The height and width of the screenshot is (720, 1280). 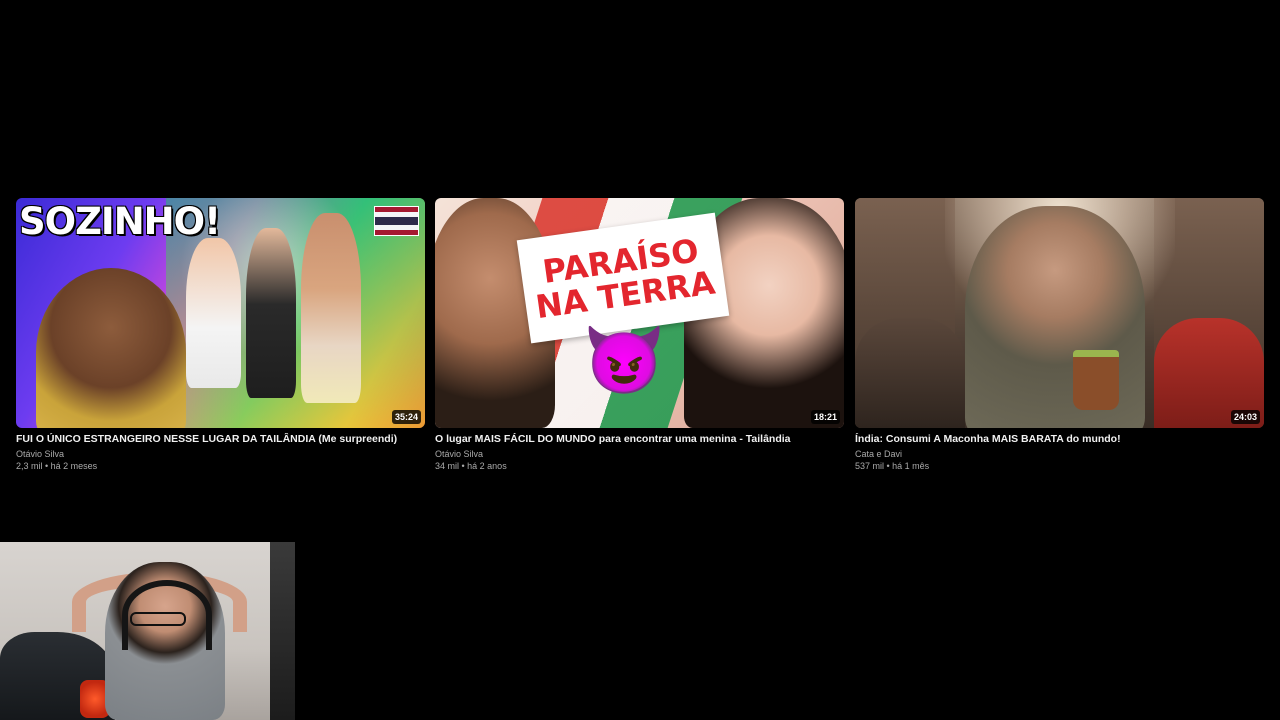 I want to click on thumbnail-caption: SOZINHO!, so click(x=120, y=221).